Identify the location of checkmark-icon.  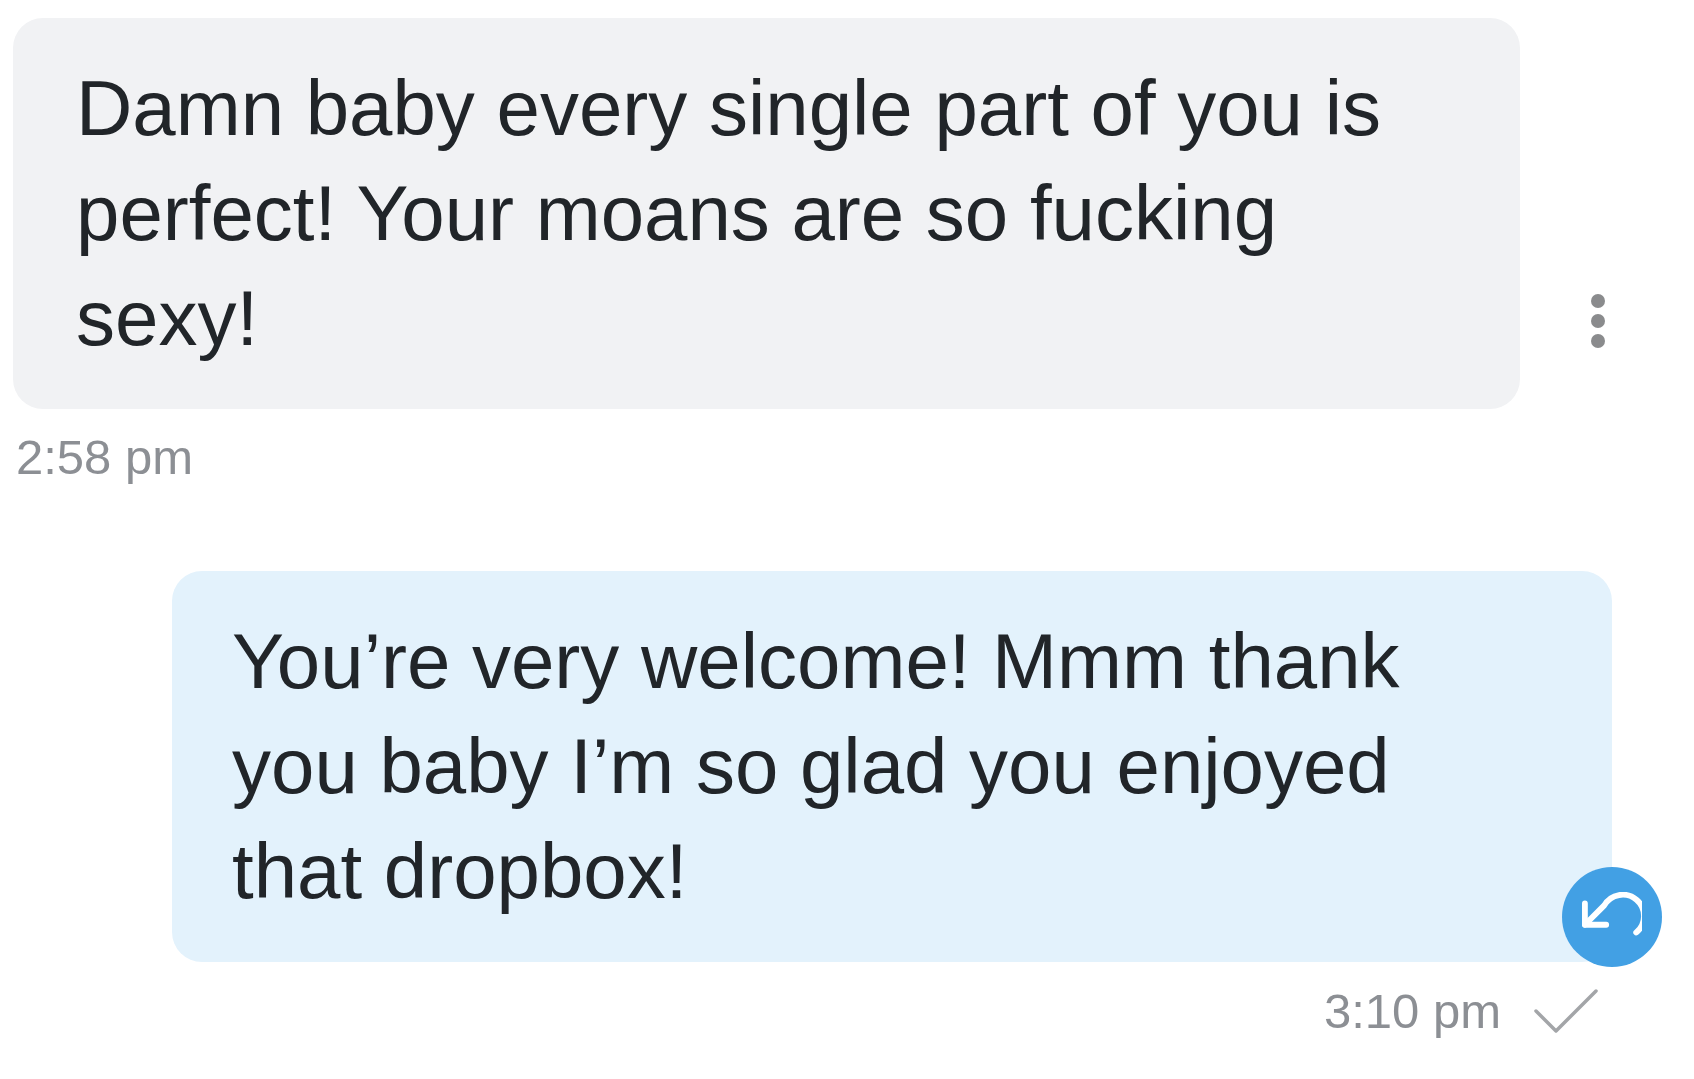
(1566, 1011).